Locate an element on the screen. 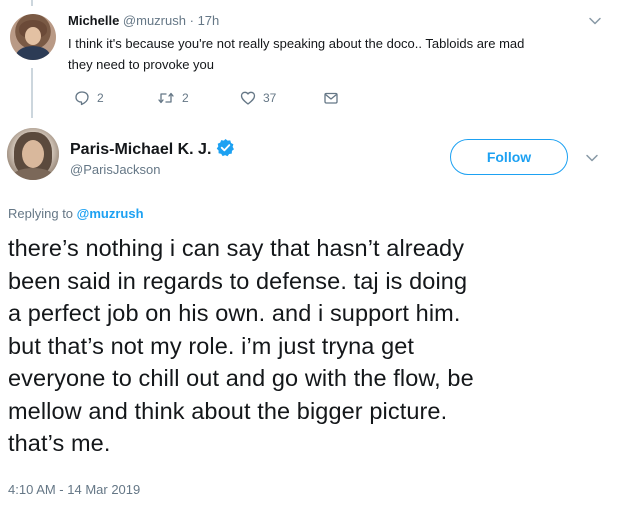  author-handle: @ParisJackson is located at coordinates (115, 169).